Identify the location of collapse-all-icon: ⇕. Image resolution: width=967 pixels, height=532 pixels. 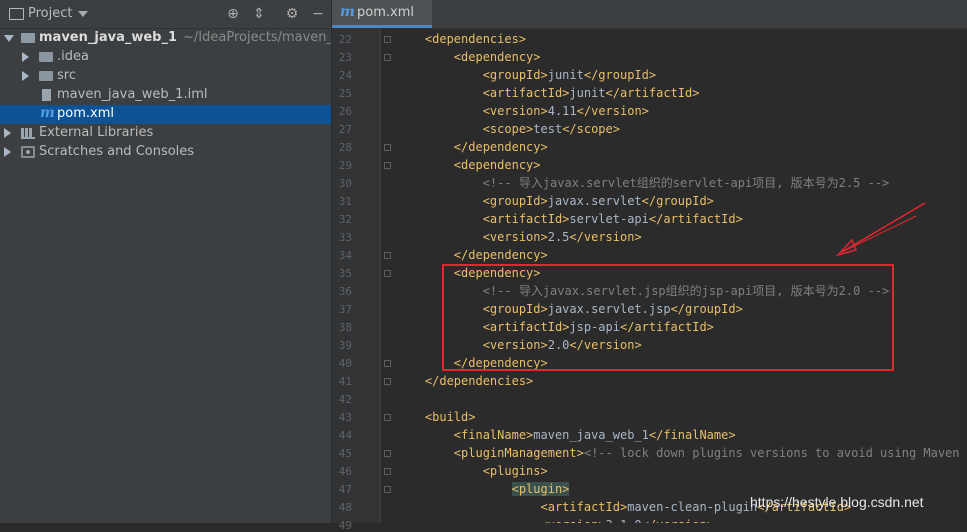
(259, 14).